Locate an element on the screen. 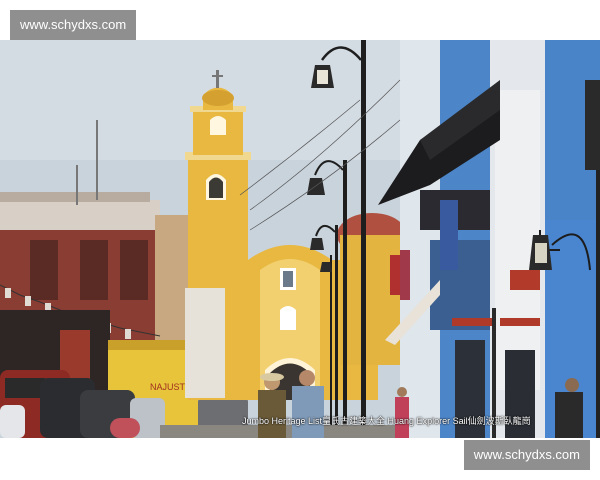 This screenshot has height=480, width=600. antenna is located at coordinates (97, 160).